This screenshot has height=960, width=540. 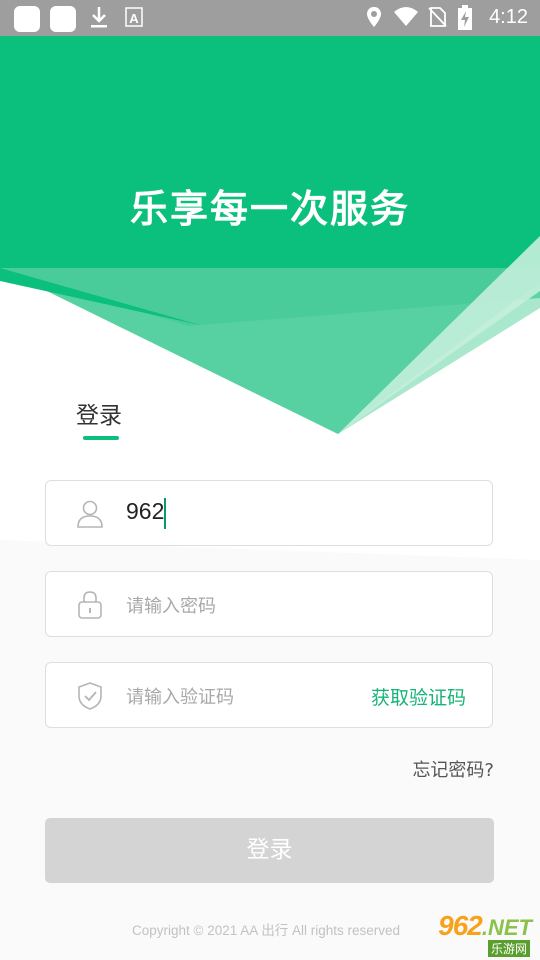 I want to click on phone-value: 962, so click(x=145, y=511).